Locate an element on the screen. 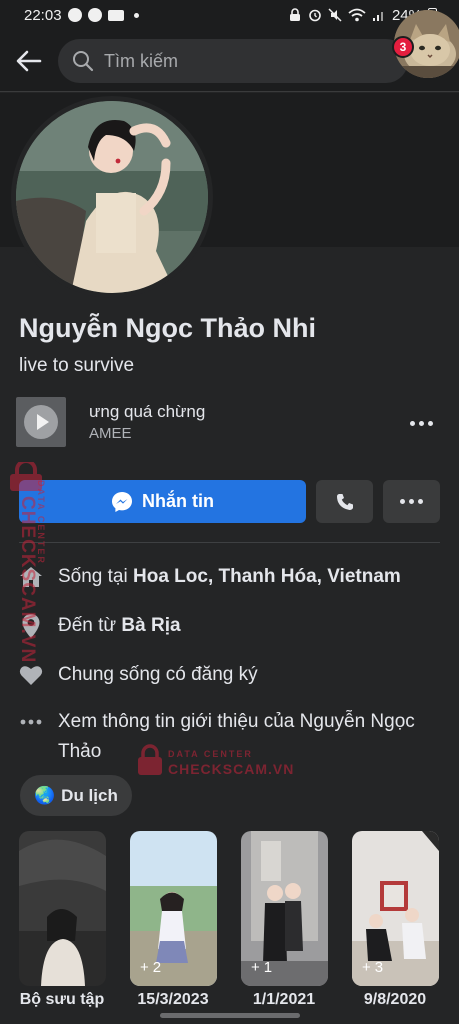 The height and width of the screenshot is (1024, 459). highlight-count-value: 3 is located at coordinates (379, 967).